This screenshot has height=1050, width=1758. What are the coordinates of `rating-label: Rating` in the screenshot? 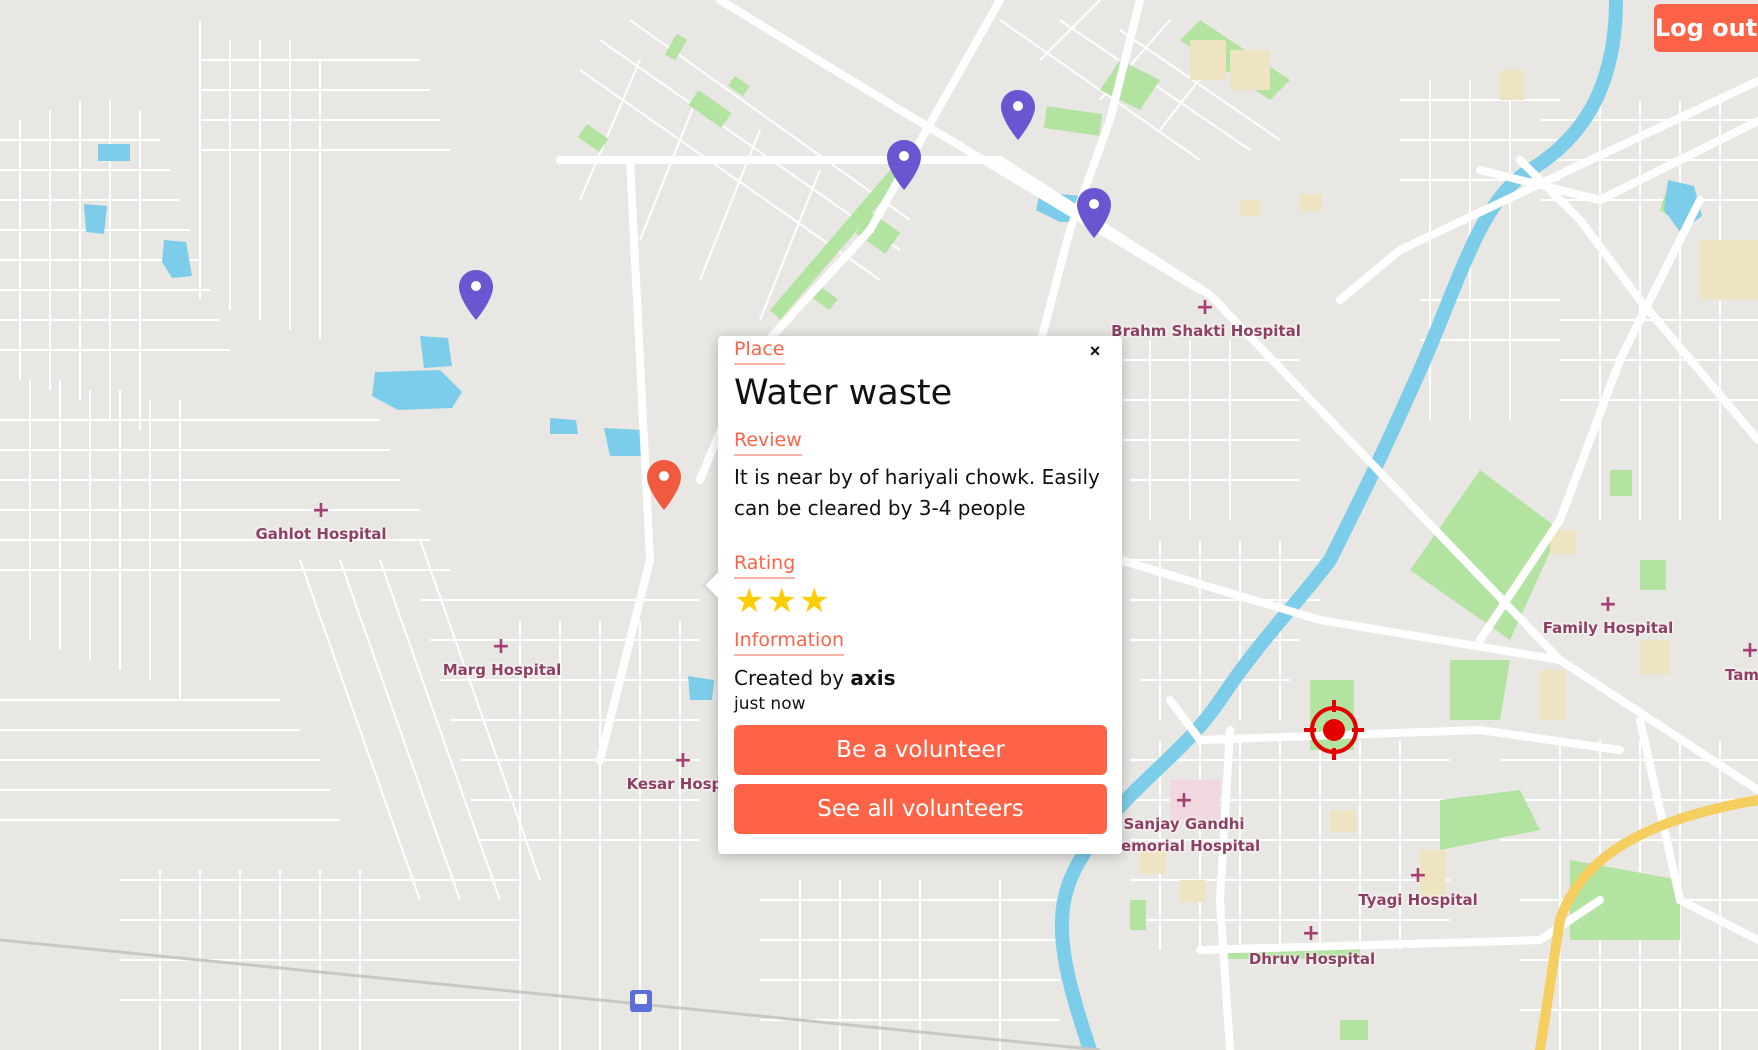 It's located at (765, 564).